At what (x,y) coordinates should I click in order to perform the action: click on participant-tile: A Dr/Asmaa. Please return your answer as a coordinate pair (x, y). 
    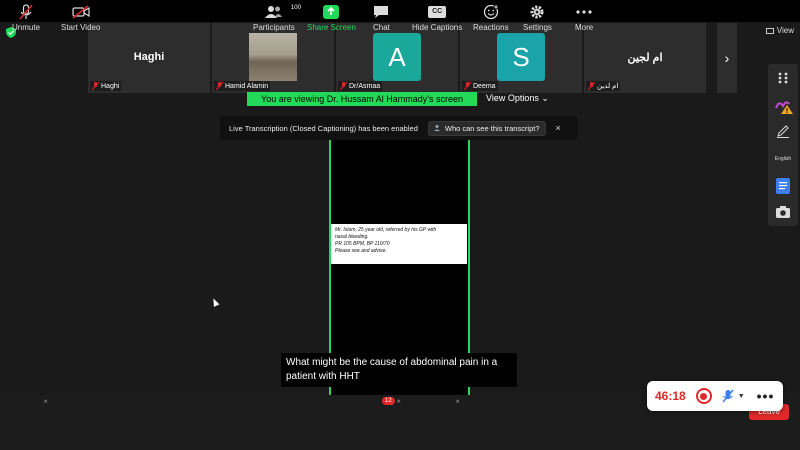
    Looking at the image, I should click on (397, 58).